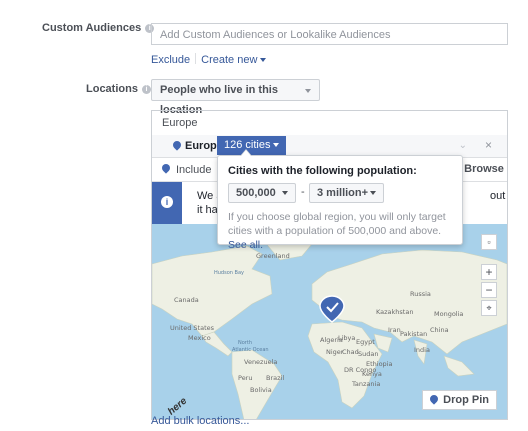 The height and width of the screenshot is (431, 528). Describe the element at coordinates (372, 374) in the screenshot. I see `svg-text: Kenya` at that location.